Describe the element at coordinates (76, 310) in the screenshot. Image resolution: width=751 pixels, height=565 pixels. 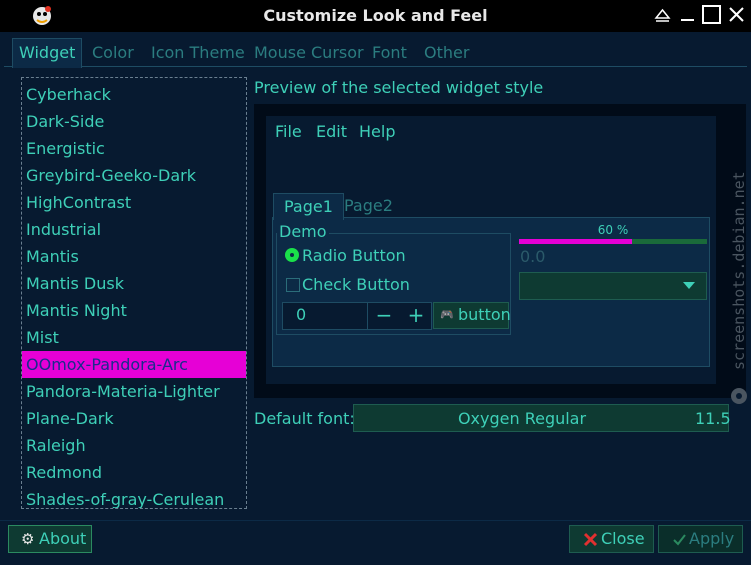
I see `theme-list-item: Mantis Night` at that location.